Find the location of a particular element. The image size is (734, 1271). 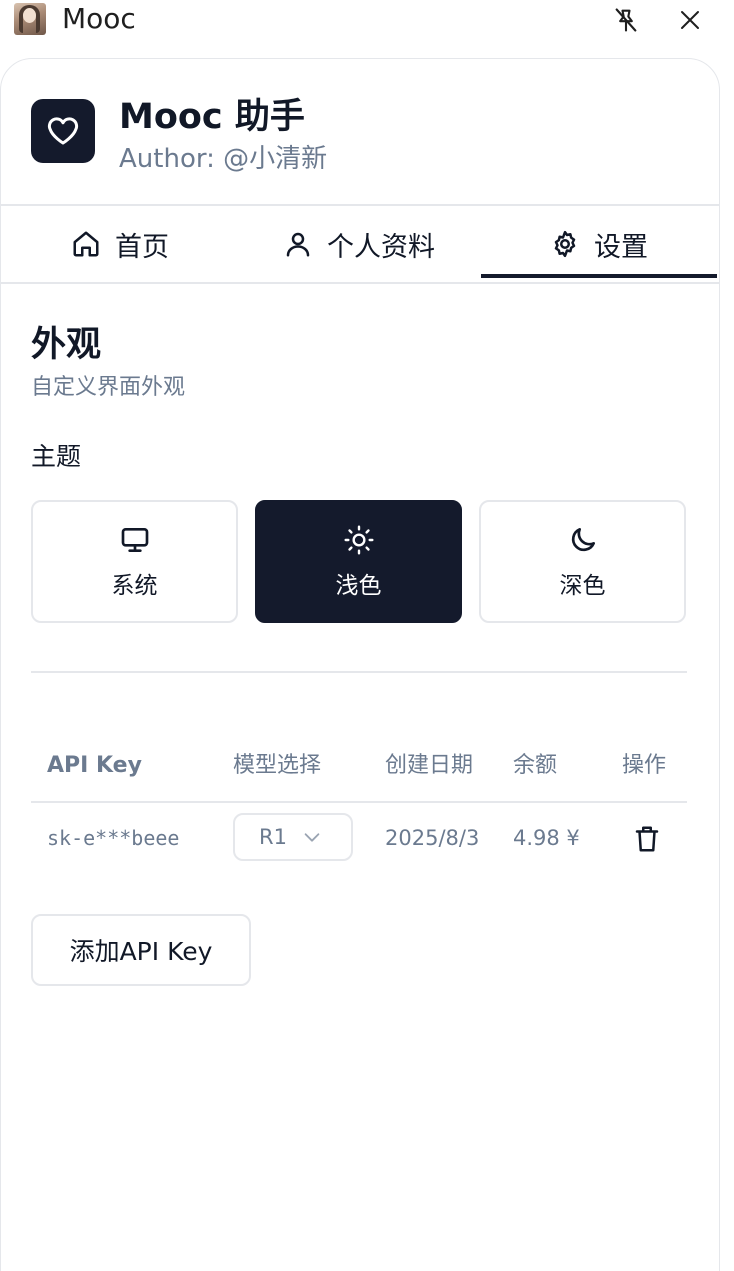

add-api-key-button: 添加API Key is located at coordinates (141, 950).